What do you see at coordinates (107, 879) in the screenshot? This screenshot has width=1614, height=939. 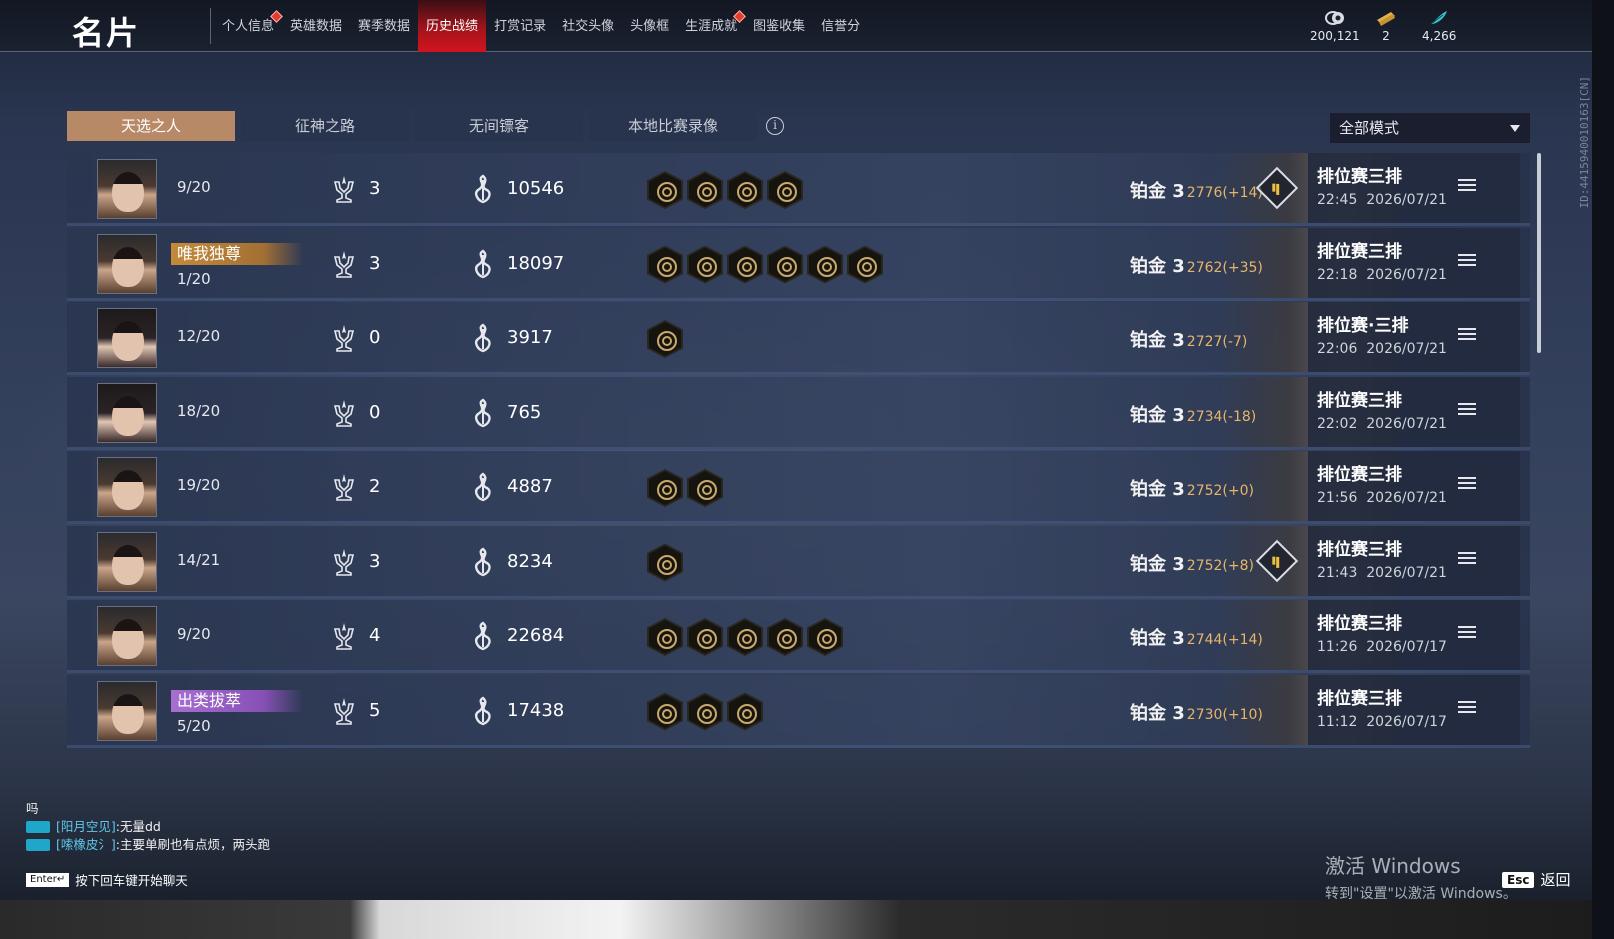 I see `chat-enter-hint: Enter↵ 按下回车键开始聊天` at bounding box center [107, 879].